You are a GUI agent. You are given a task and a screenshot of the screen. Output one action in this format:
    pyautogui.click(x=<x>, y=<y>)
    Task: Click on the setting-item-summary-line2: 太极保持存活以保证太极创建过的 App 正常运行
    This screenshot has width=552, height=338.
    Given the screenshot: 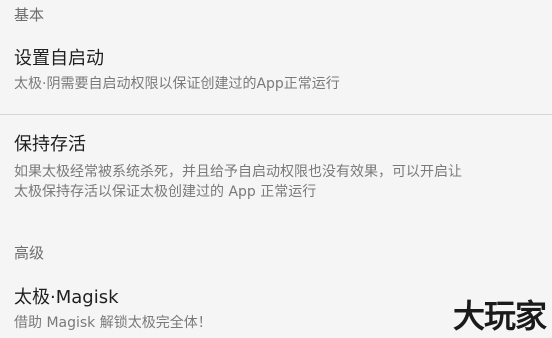 What is the action you would take?
    pyautogui.click(x=165, y=192)
    